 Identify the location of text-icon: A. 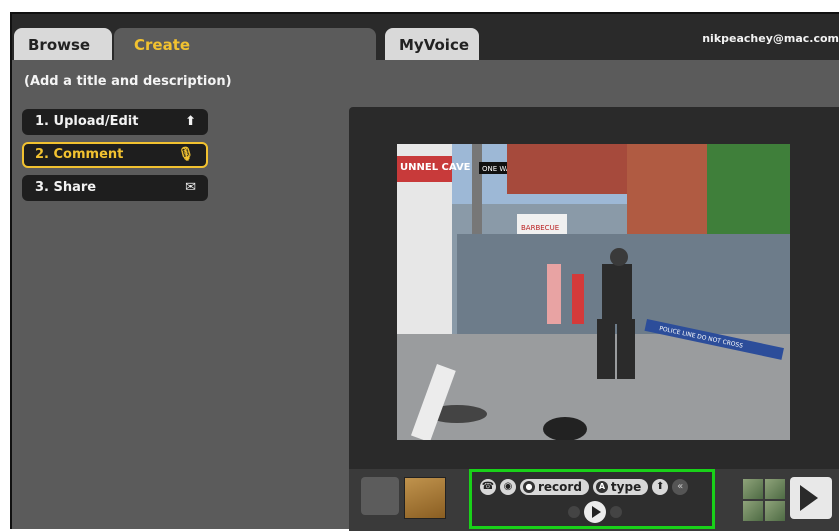
(601, 487).